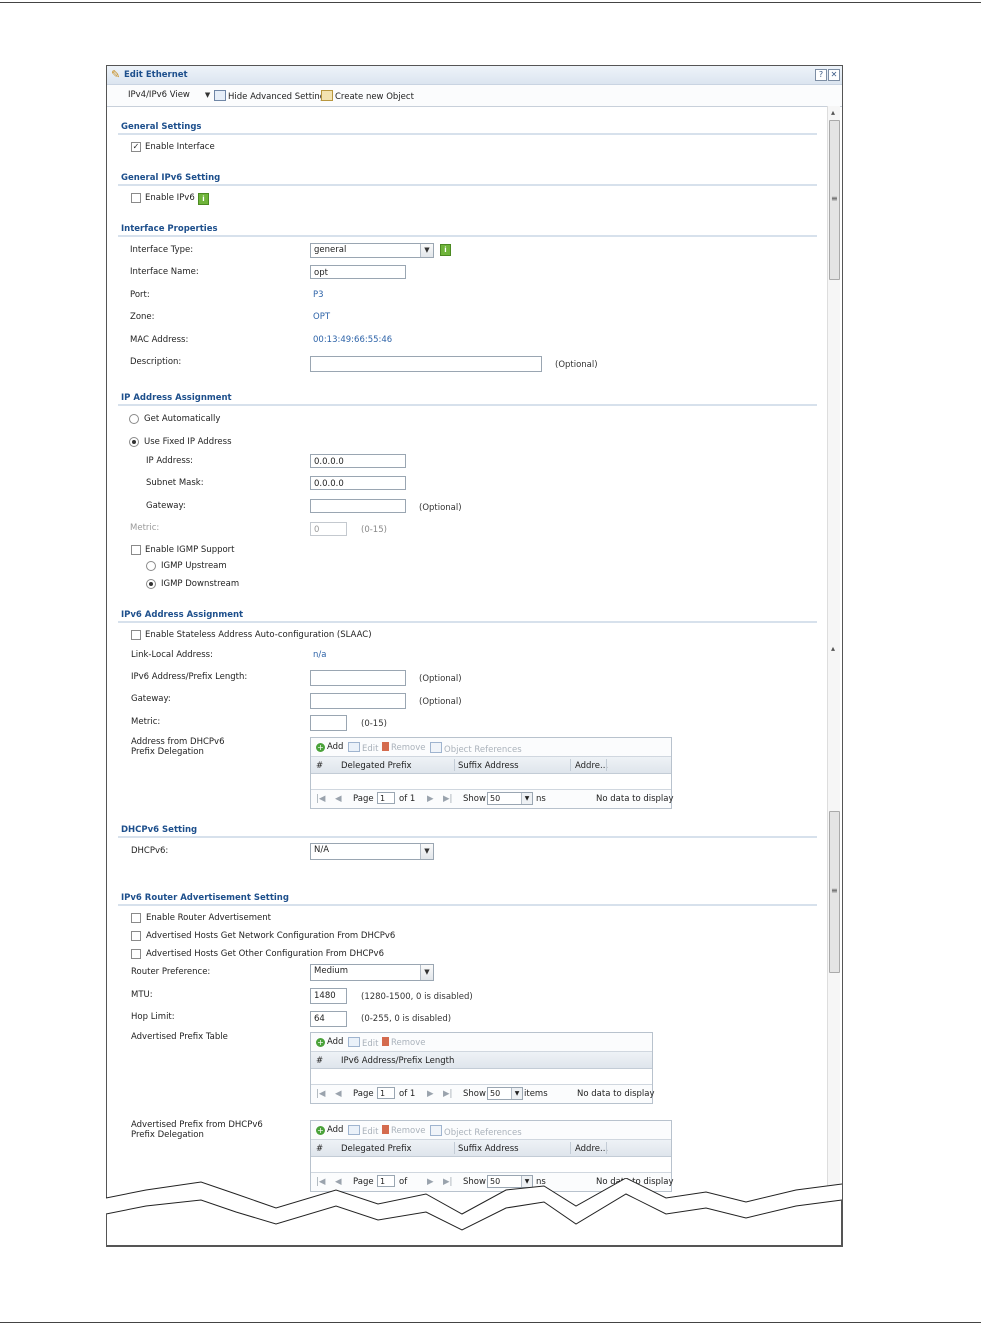 This screenshot has width=981, height=1325. I want to click on help-button: ?, so click(821, 75).